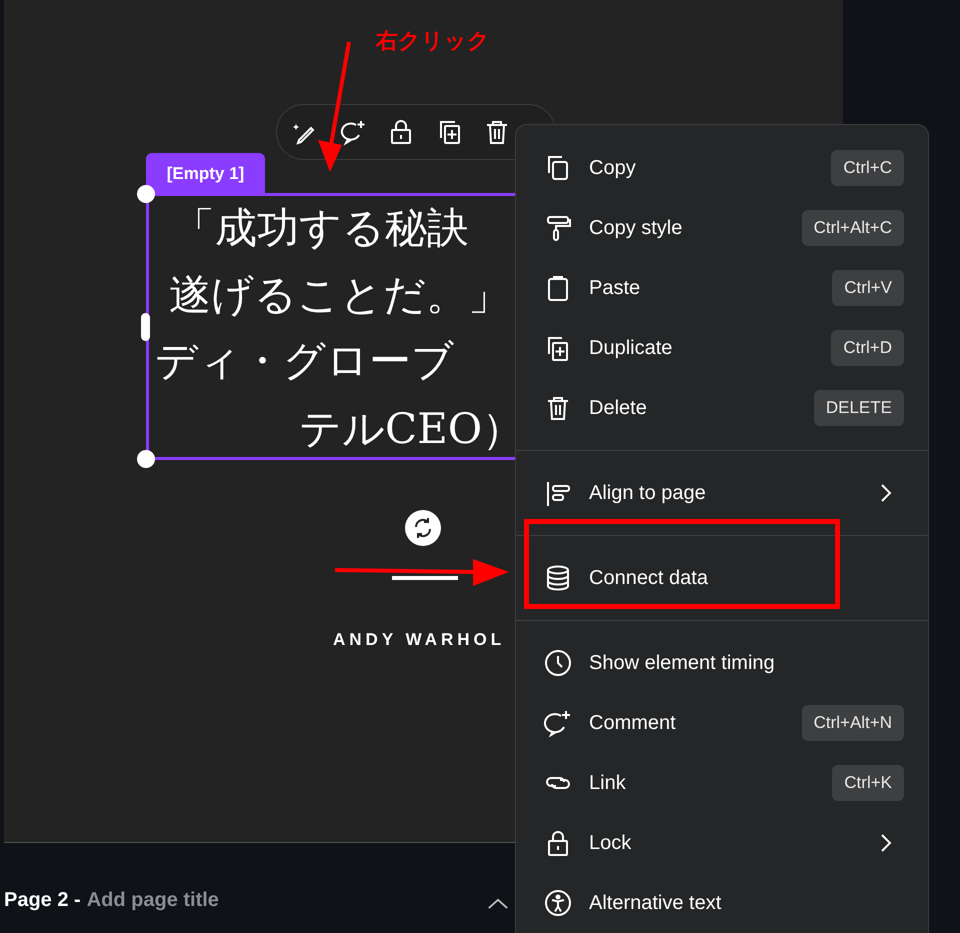  What do you see at coordinates (145, 327) in the screenshot?
I see `side-resize-handle` at bounding box center [145, 327].